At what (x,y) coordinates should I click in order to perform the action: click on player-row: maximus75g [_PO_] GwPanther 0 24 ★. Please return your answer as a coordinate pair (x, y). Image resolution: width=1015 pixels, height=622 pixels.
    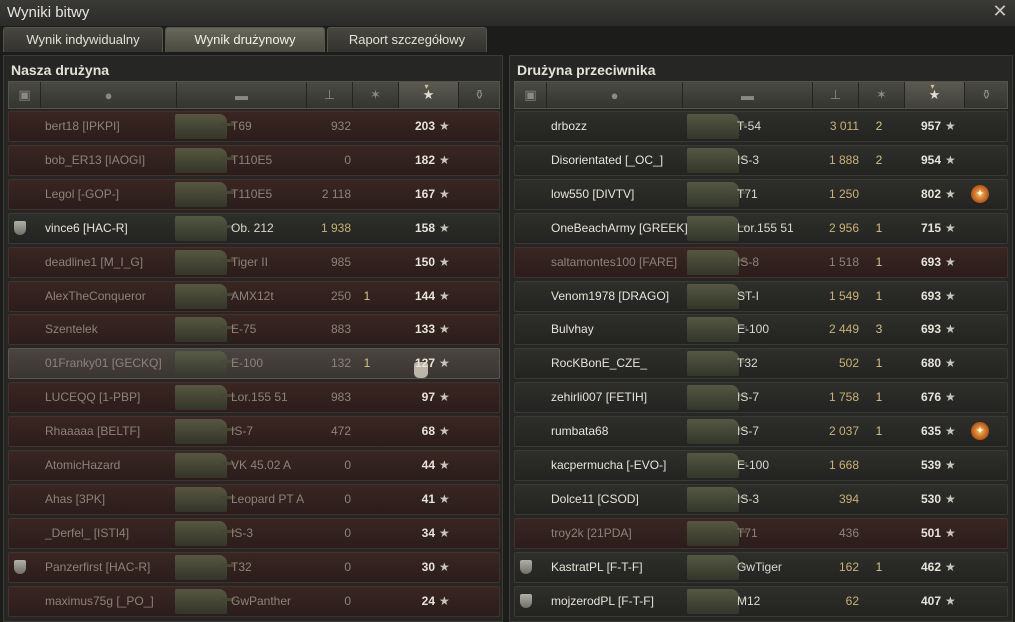
    Looking at the image, I should click on (254, 601).